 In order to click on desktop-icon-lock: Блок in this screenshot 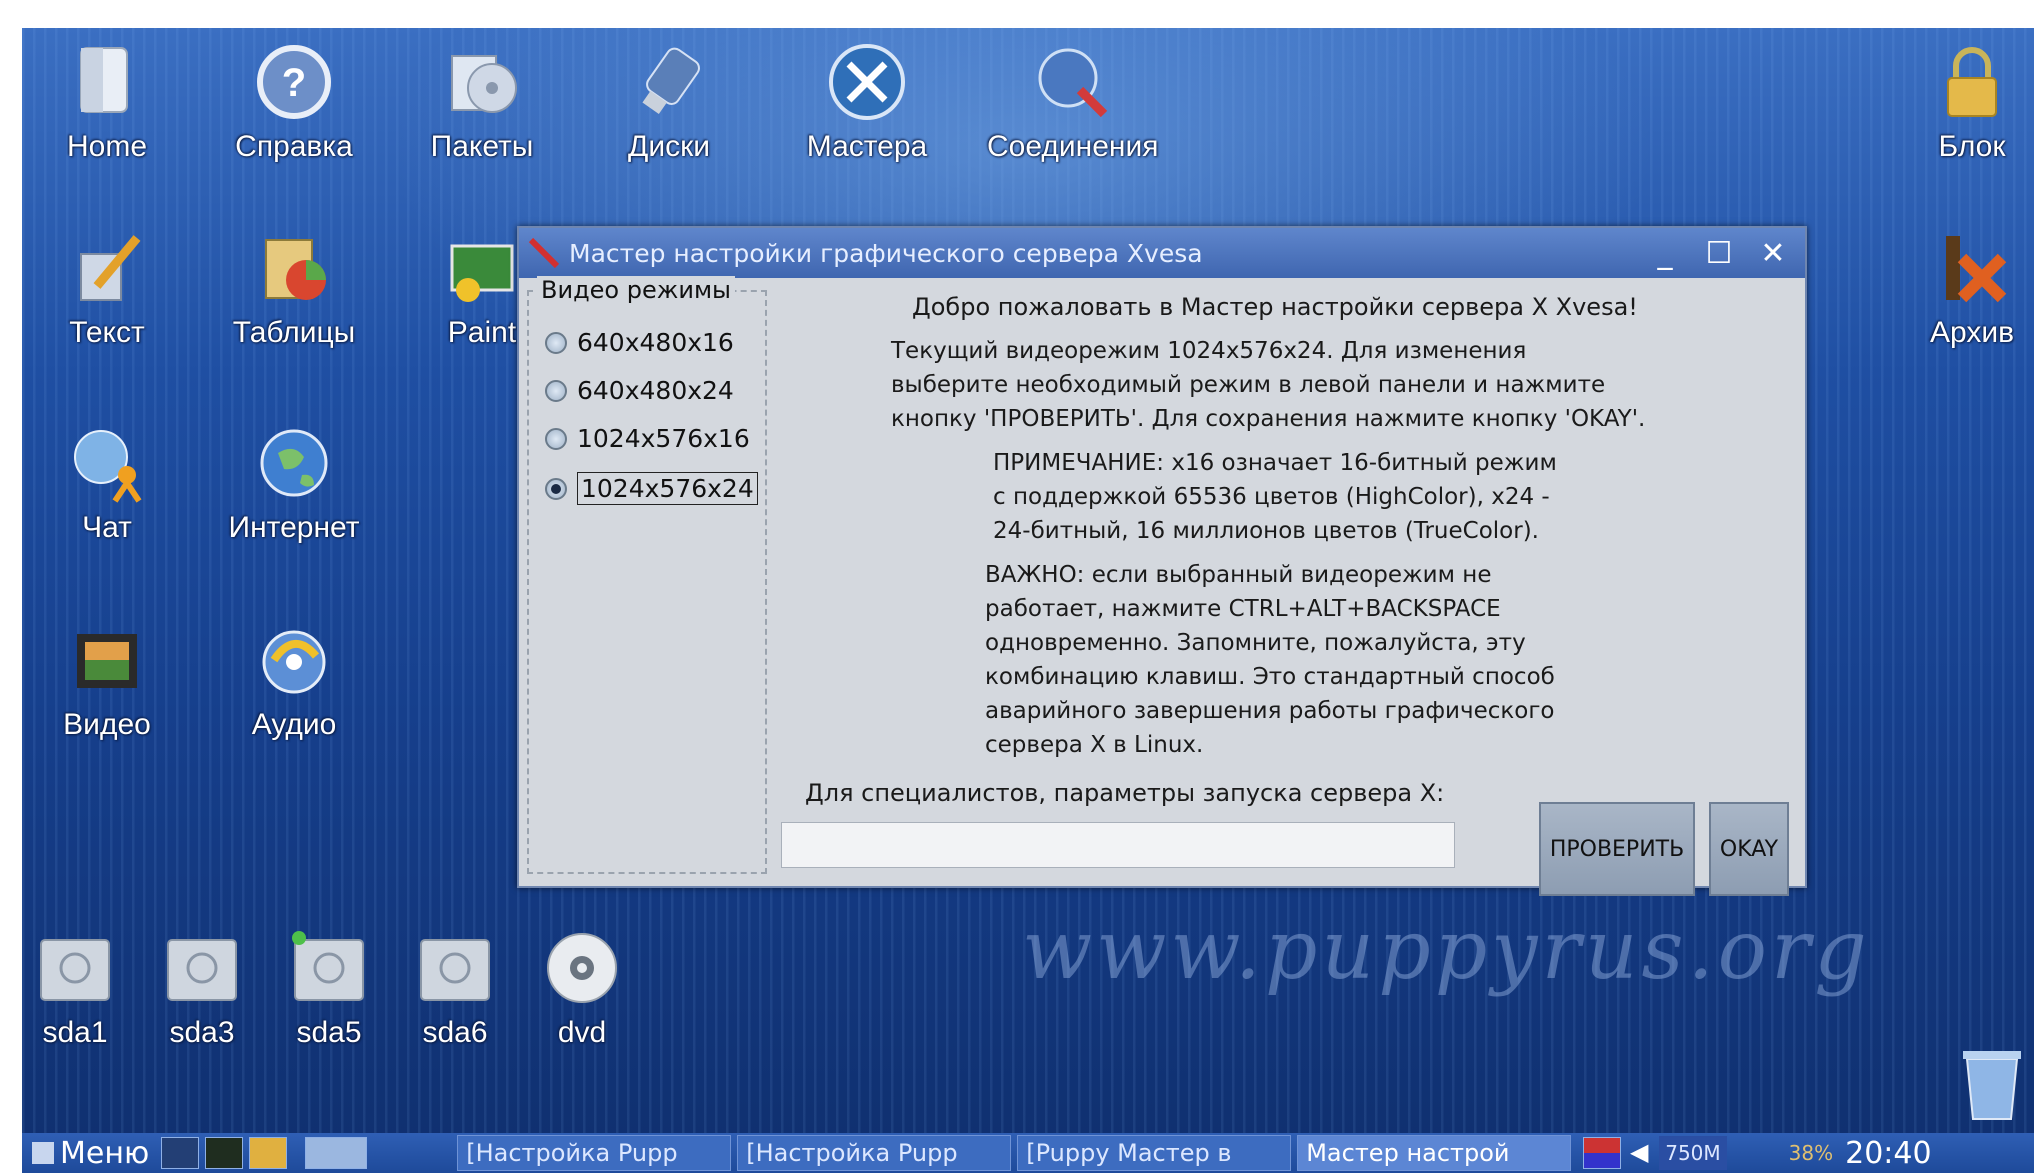, I will do `click(1972, 103)`.